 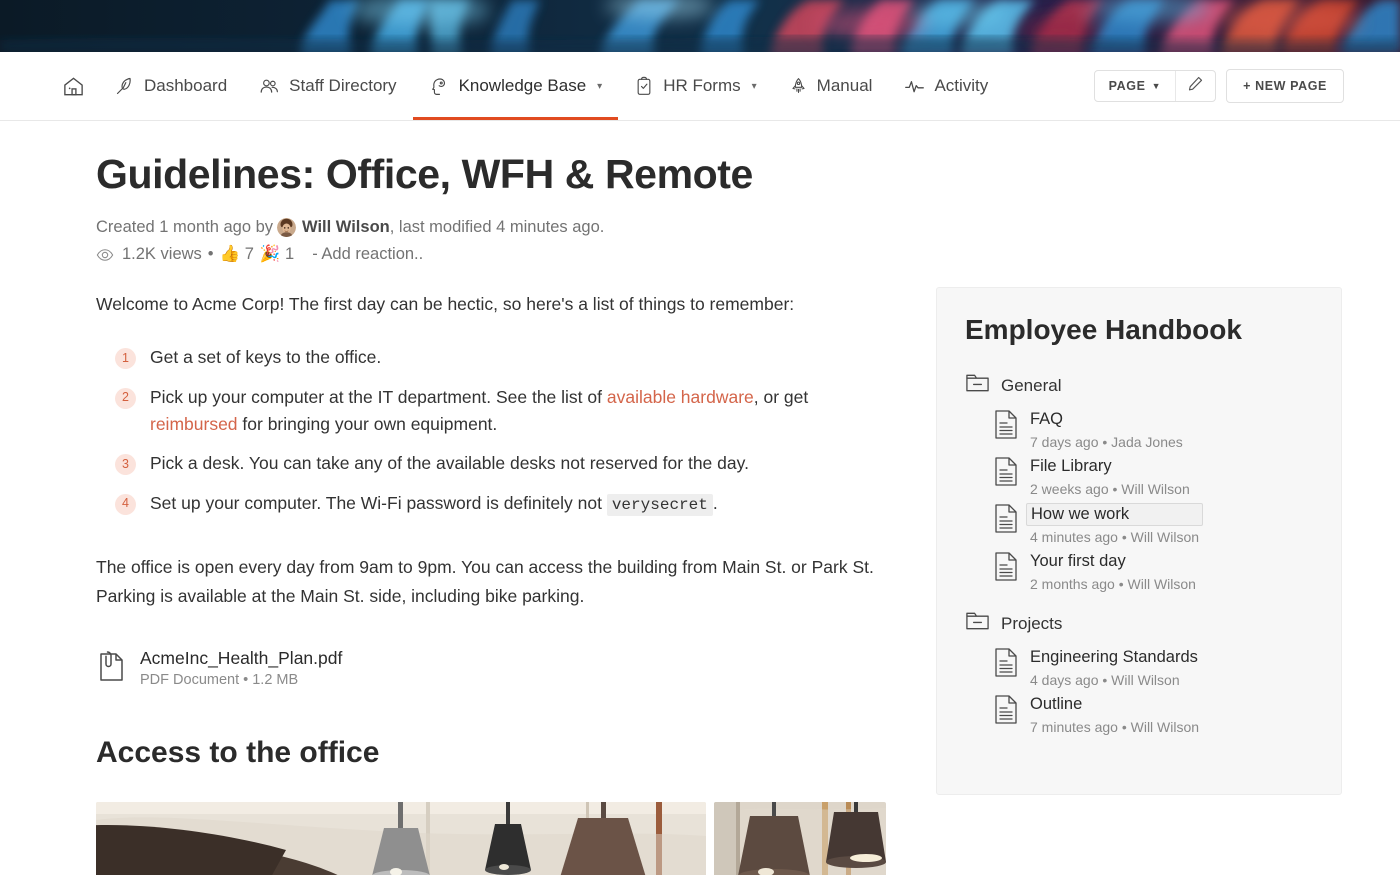 I want to click on people-icon, so click(x=269, y=86).